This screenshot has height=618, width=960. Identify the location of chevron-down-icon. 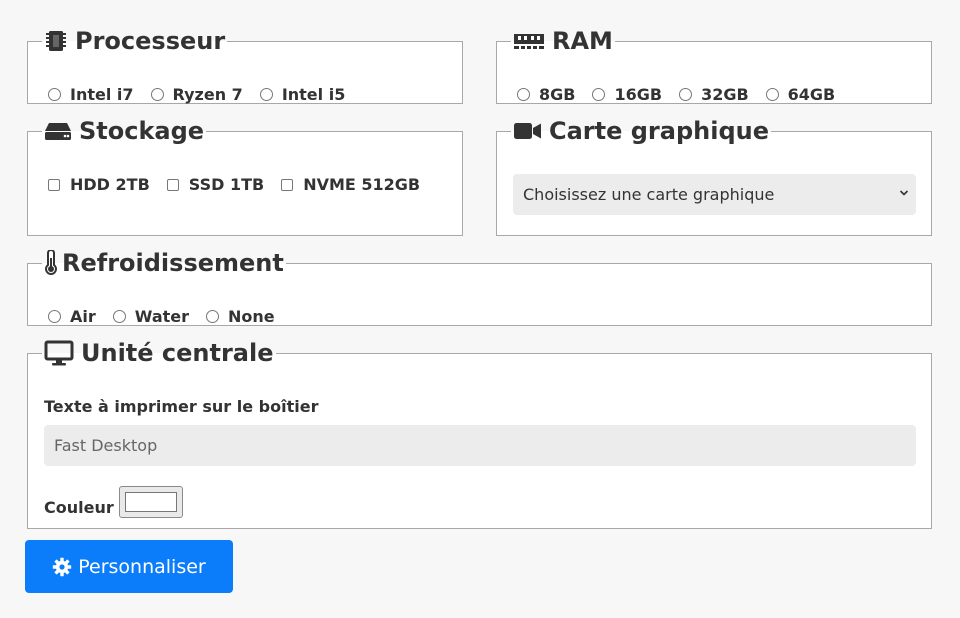
(904, 193).